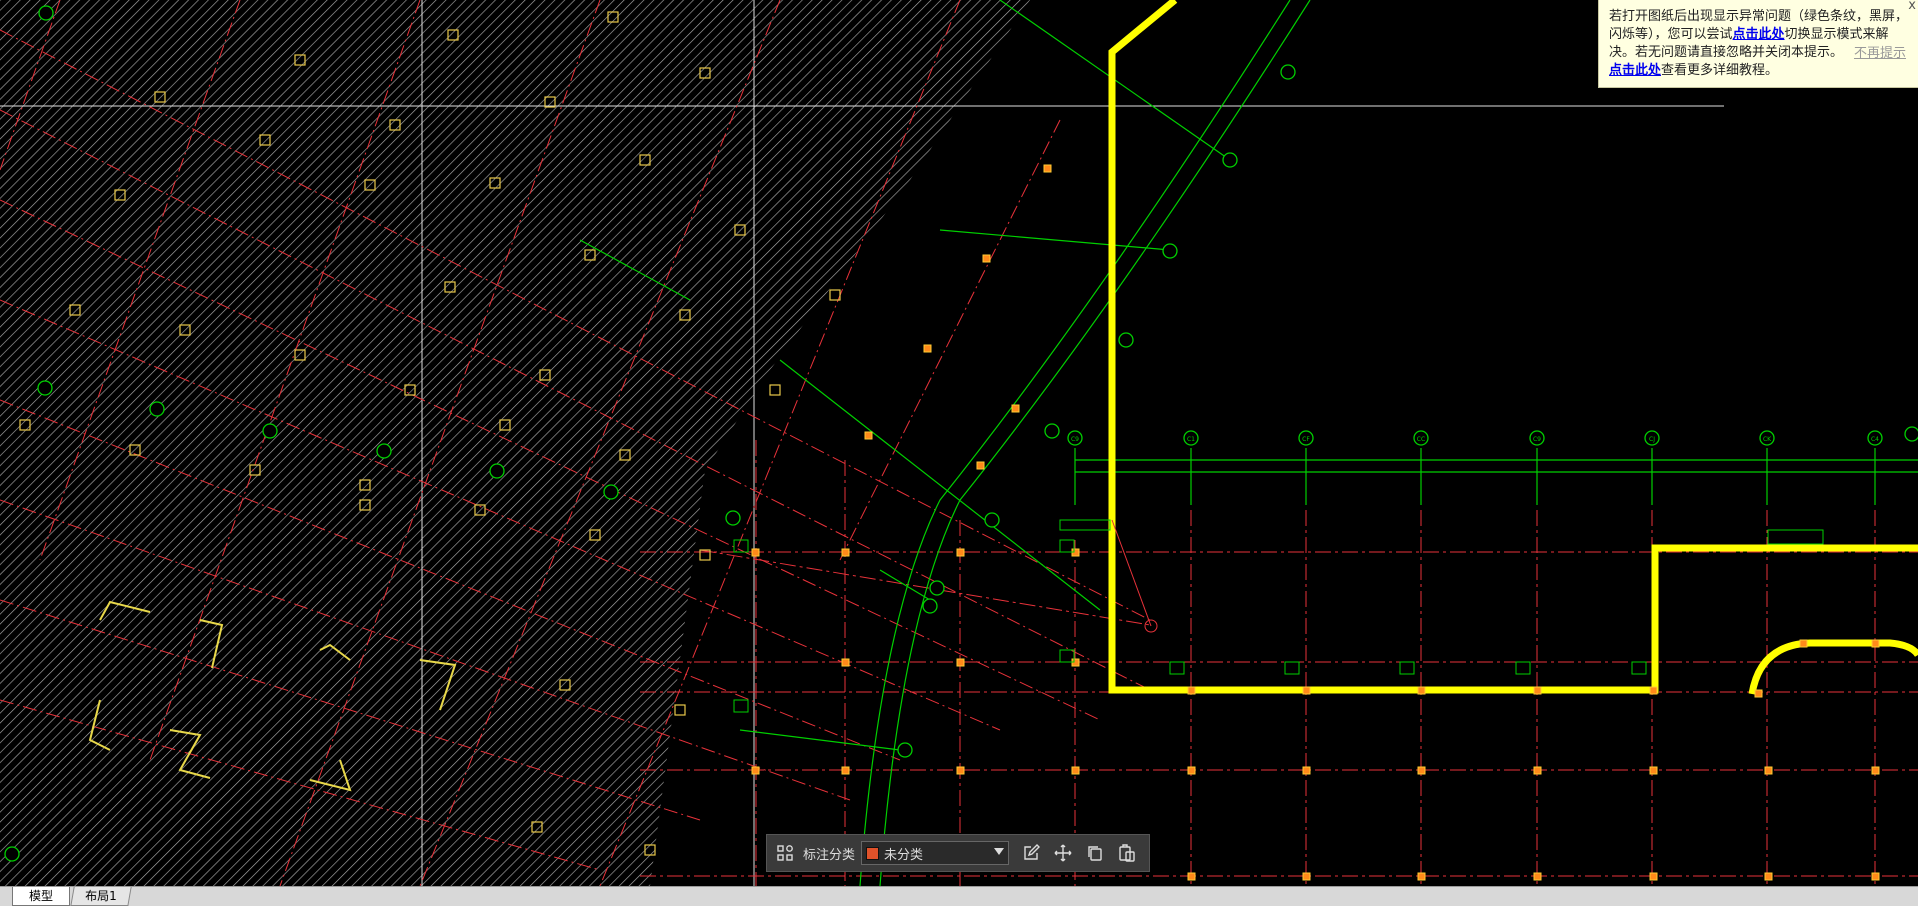 The image size is (1918, 906). Describe the element at coordinates (1127, 853) in the screenshot. I see `paste-icon` at that location.